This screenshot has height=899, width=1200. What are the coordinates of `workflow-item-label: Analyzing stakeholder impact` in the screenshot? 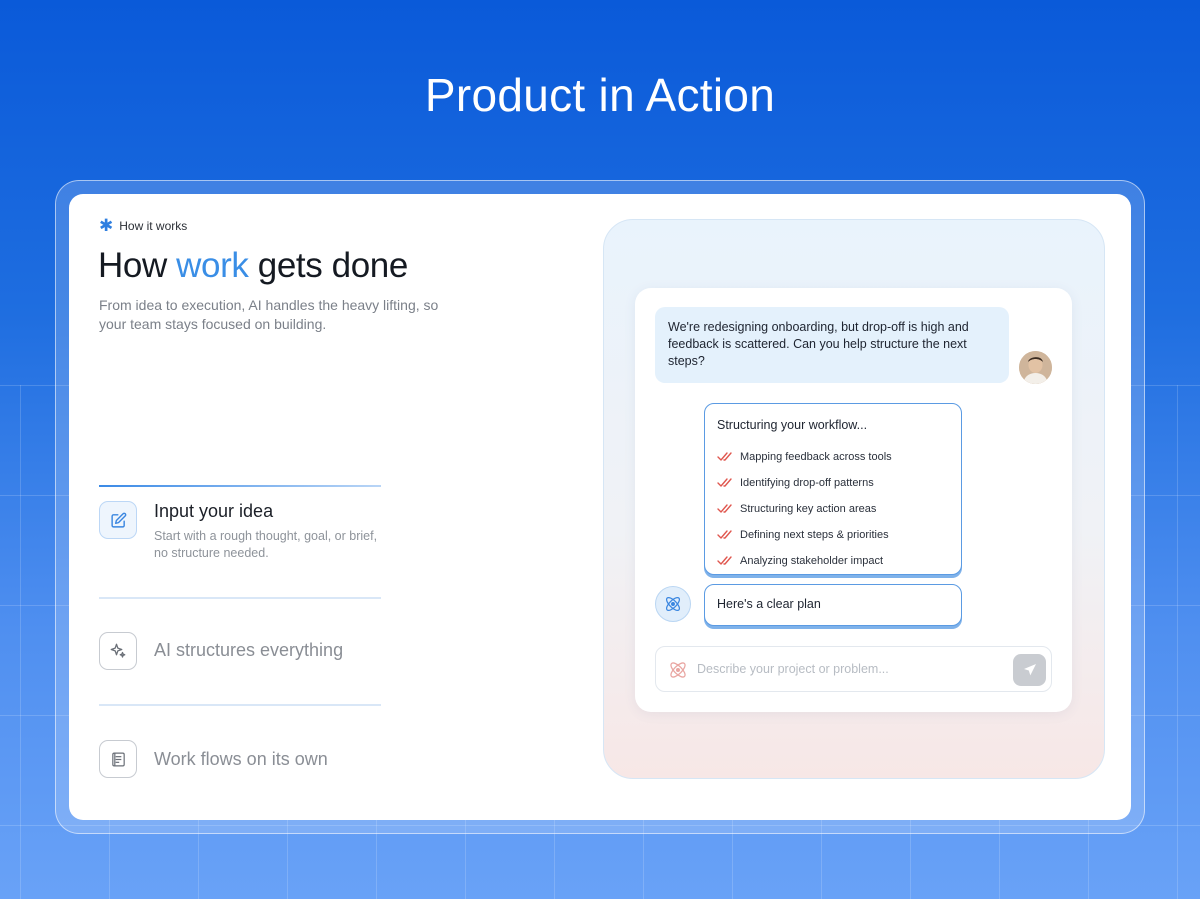 It's located at (812, 561).